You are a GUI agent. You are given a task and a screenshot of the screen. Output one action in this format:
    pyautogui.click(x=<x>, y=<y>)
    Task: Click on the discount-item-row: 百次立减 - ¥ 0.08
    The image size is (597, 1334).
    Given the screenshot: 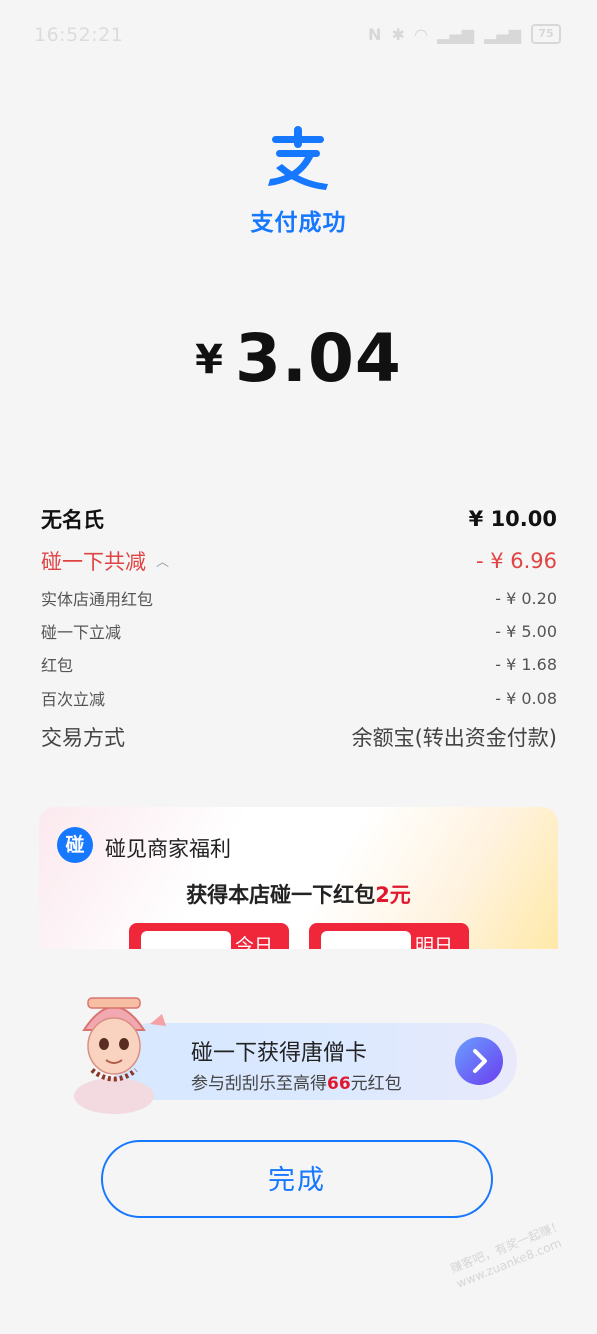 What is the action you would take?
    pyautogui.click(x=299, y=698)
    